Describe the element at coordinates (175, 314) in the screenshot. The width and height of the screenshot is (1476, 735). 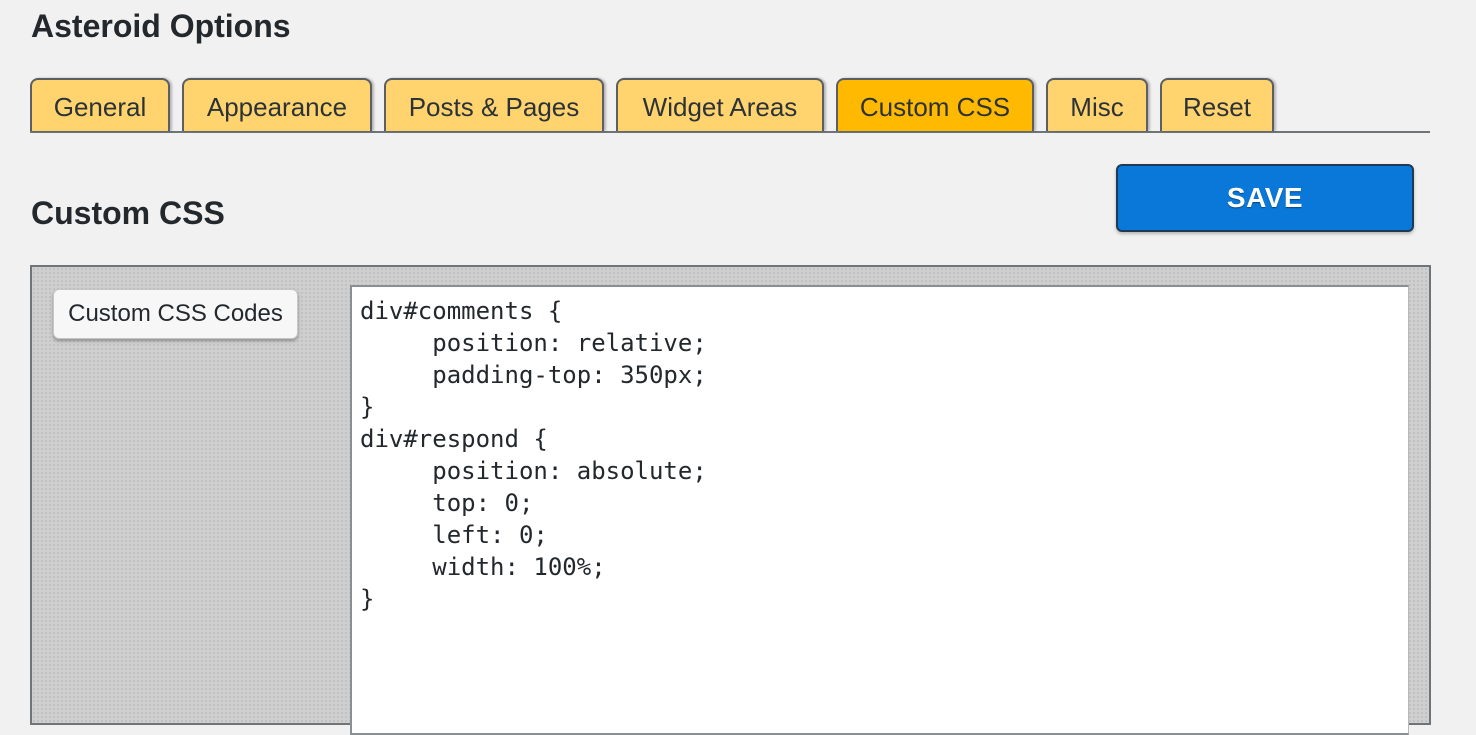
I see `custom-css-codes-label: Custom CSS Codes` at that location.